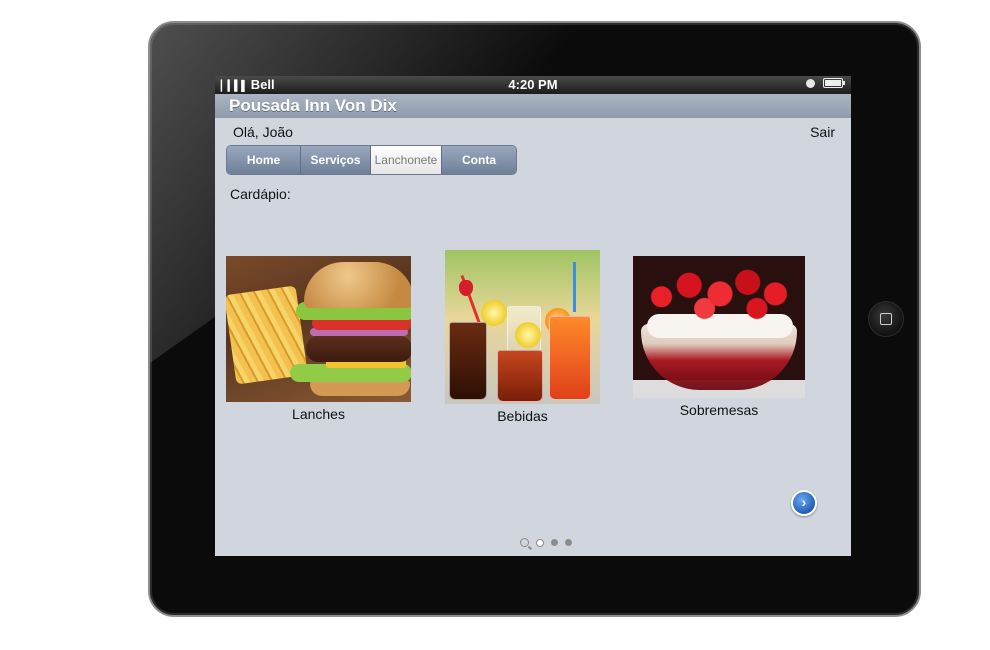 The width and height of the screenshot is (990, 650). Describe the element at coordinates (522, 416) in the screenshot. I see `menu-item-caption: Bebidas` at that location.